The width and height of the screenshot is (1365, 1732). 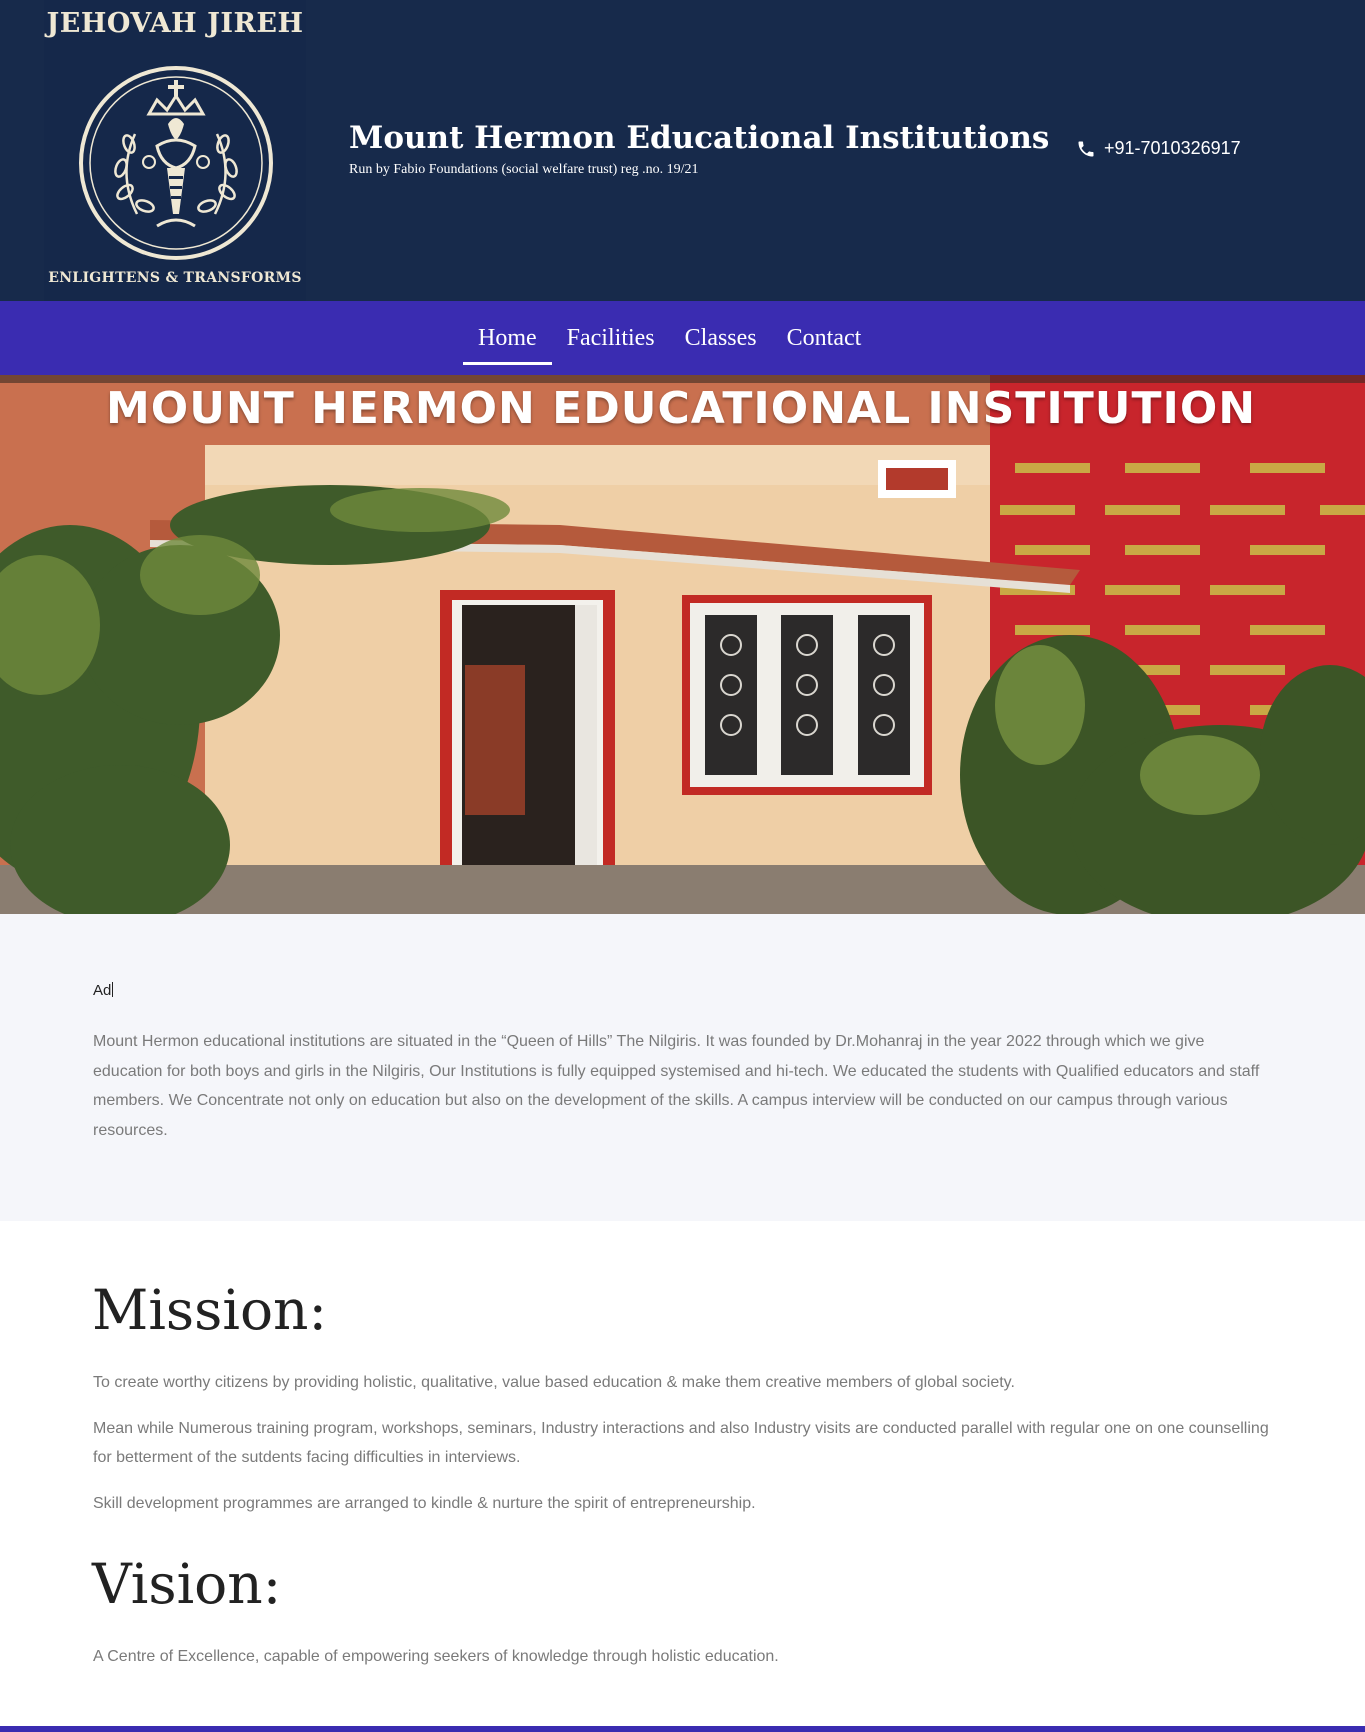 I want to click on hero-sign-text: MOUNT HERMON EDUCATIONAL INSTITUTION, so click(x=681, y=408).